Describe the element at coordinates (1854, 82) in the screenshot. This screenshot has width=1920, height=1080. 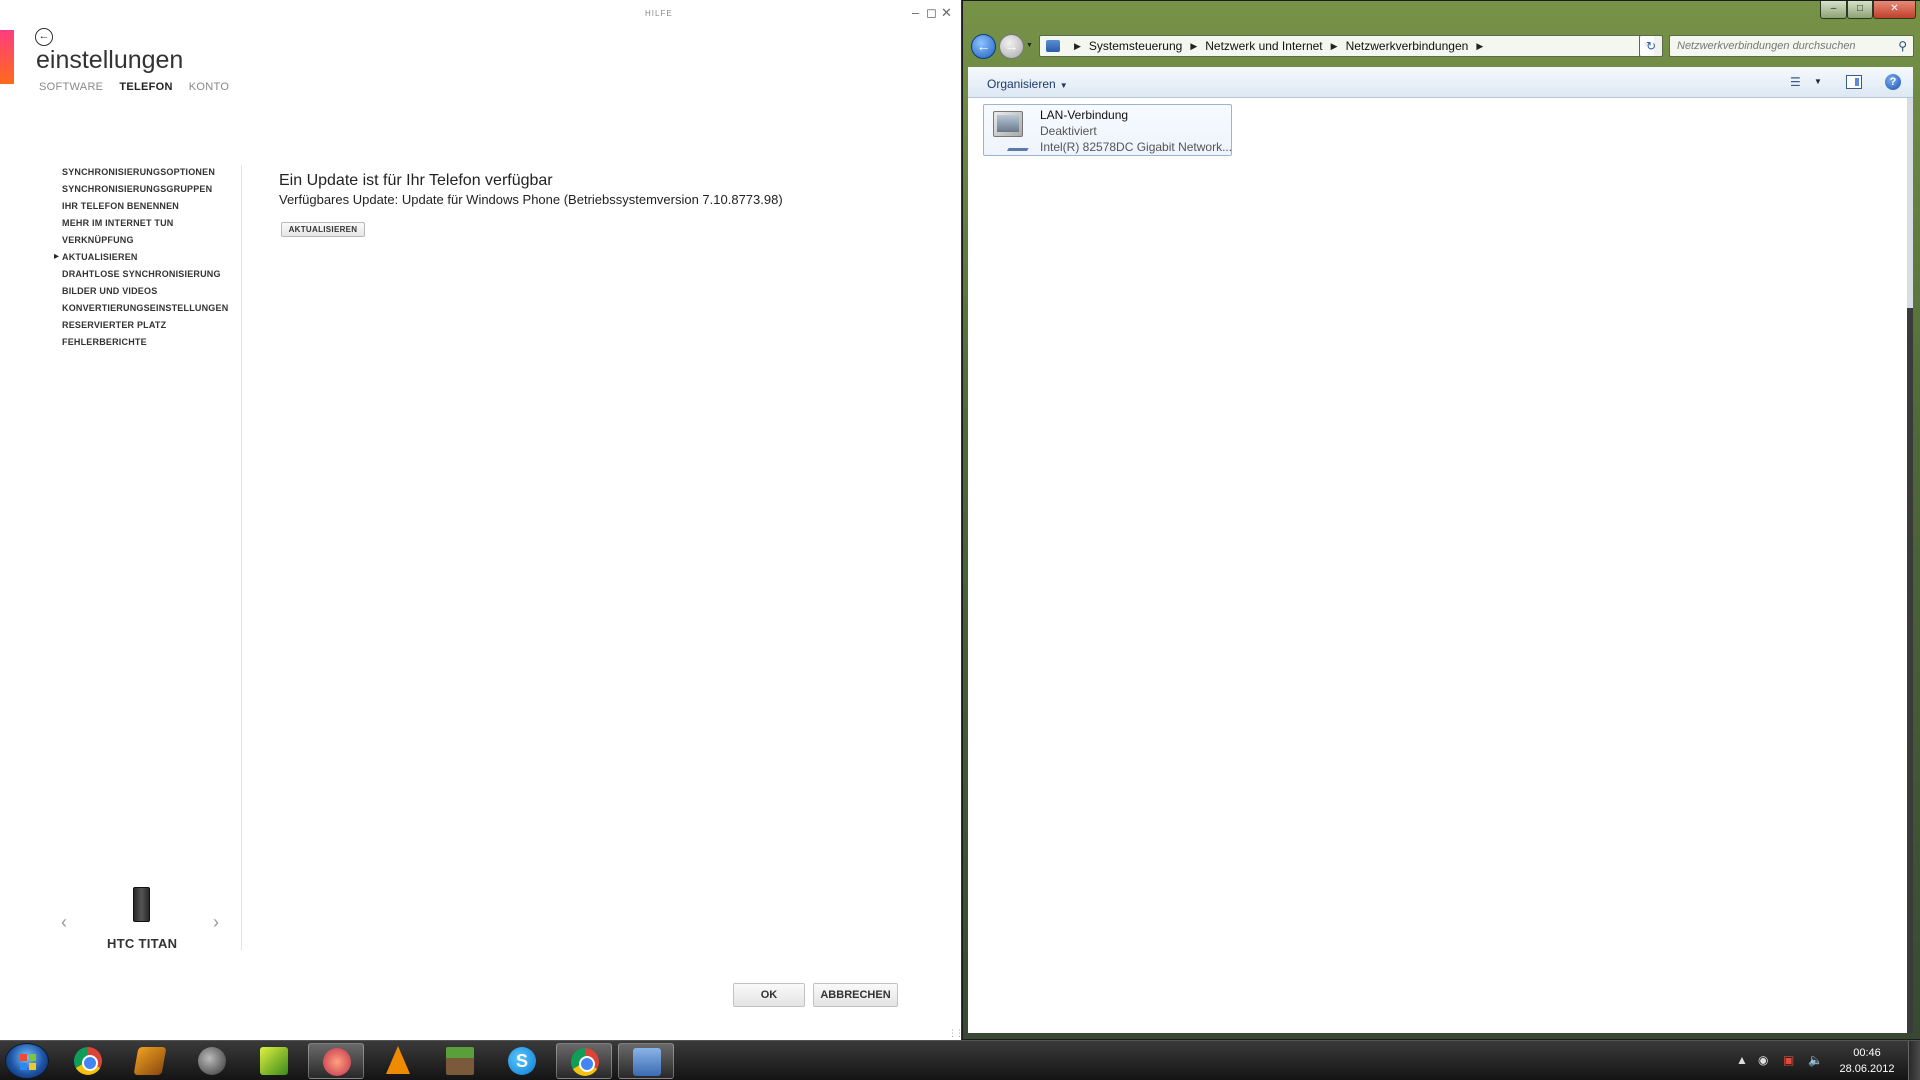
I see `preview-pane-icon` at that location.